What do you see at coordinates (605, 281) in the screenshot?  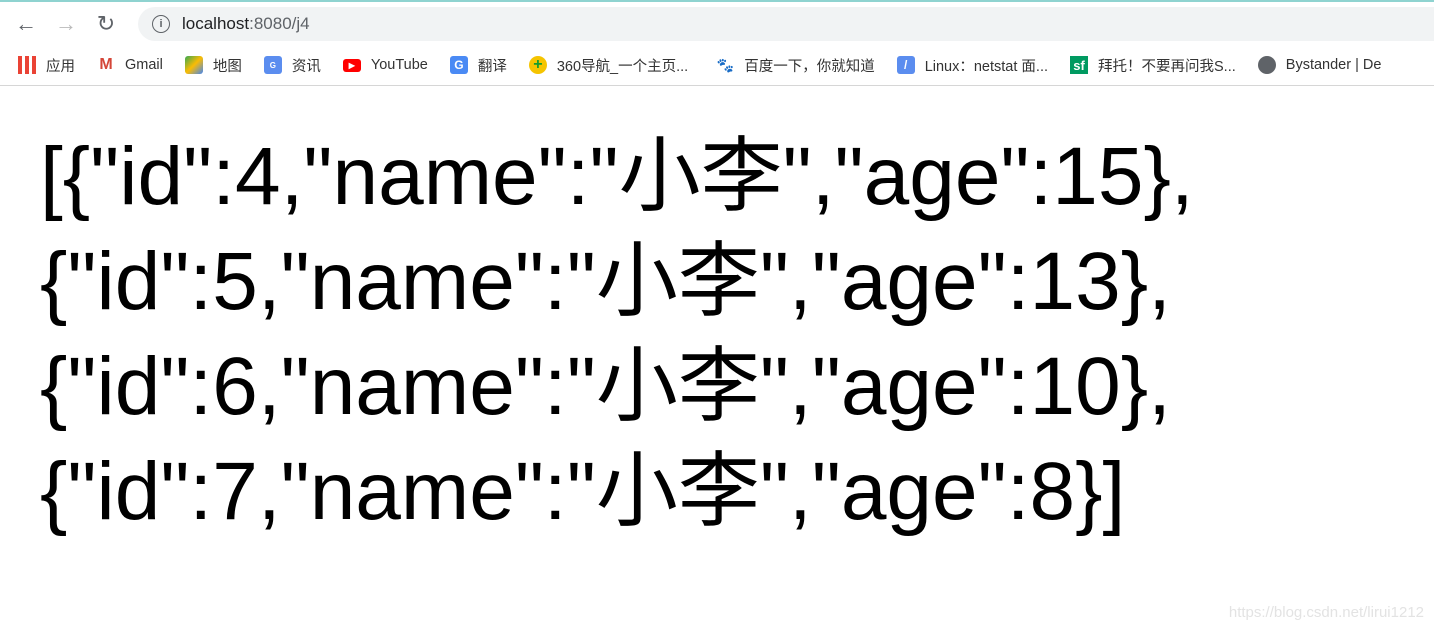 I see `json-line: {"id":5,"name":"小李","age":13},` at bounding box center [605, 281].